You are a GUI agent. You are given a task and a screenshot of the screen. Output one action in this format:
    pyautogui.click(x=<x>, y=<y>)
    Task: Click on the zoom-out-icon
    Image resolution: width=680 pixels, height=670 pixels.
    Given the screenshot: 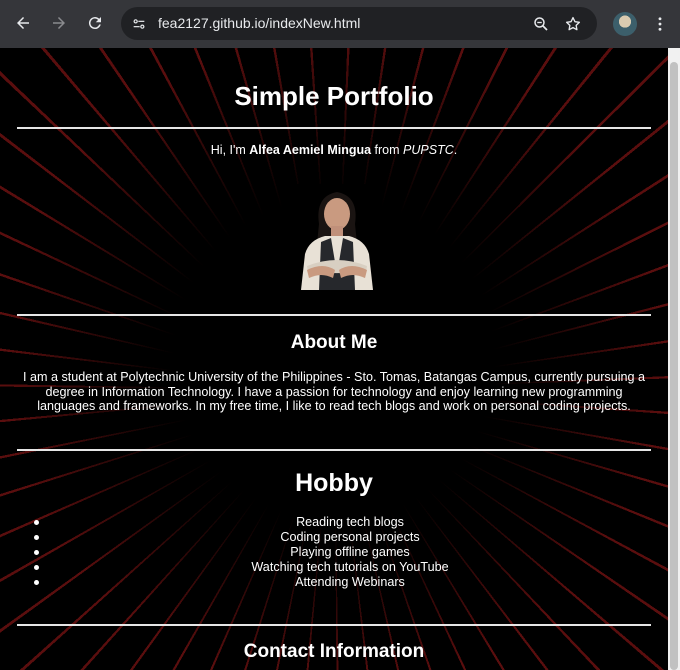 What is the action you would take?
    pyautogui.click(x=541, y=24)
    